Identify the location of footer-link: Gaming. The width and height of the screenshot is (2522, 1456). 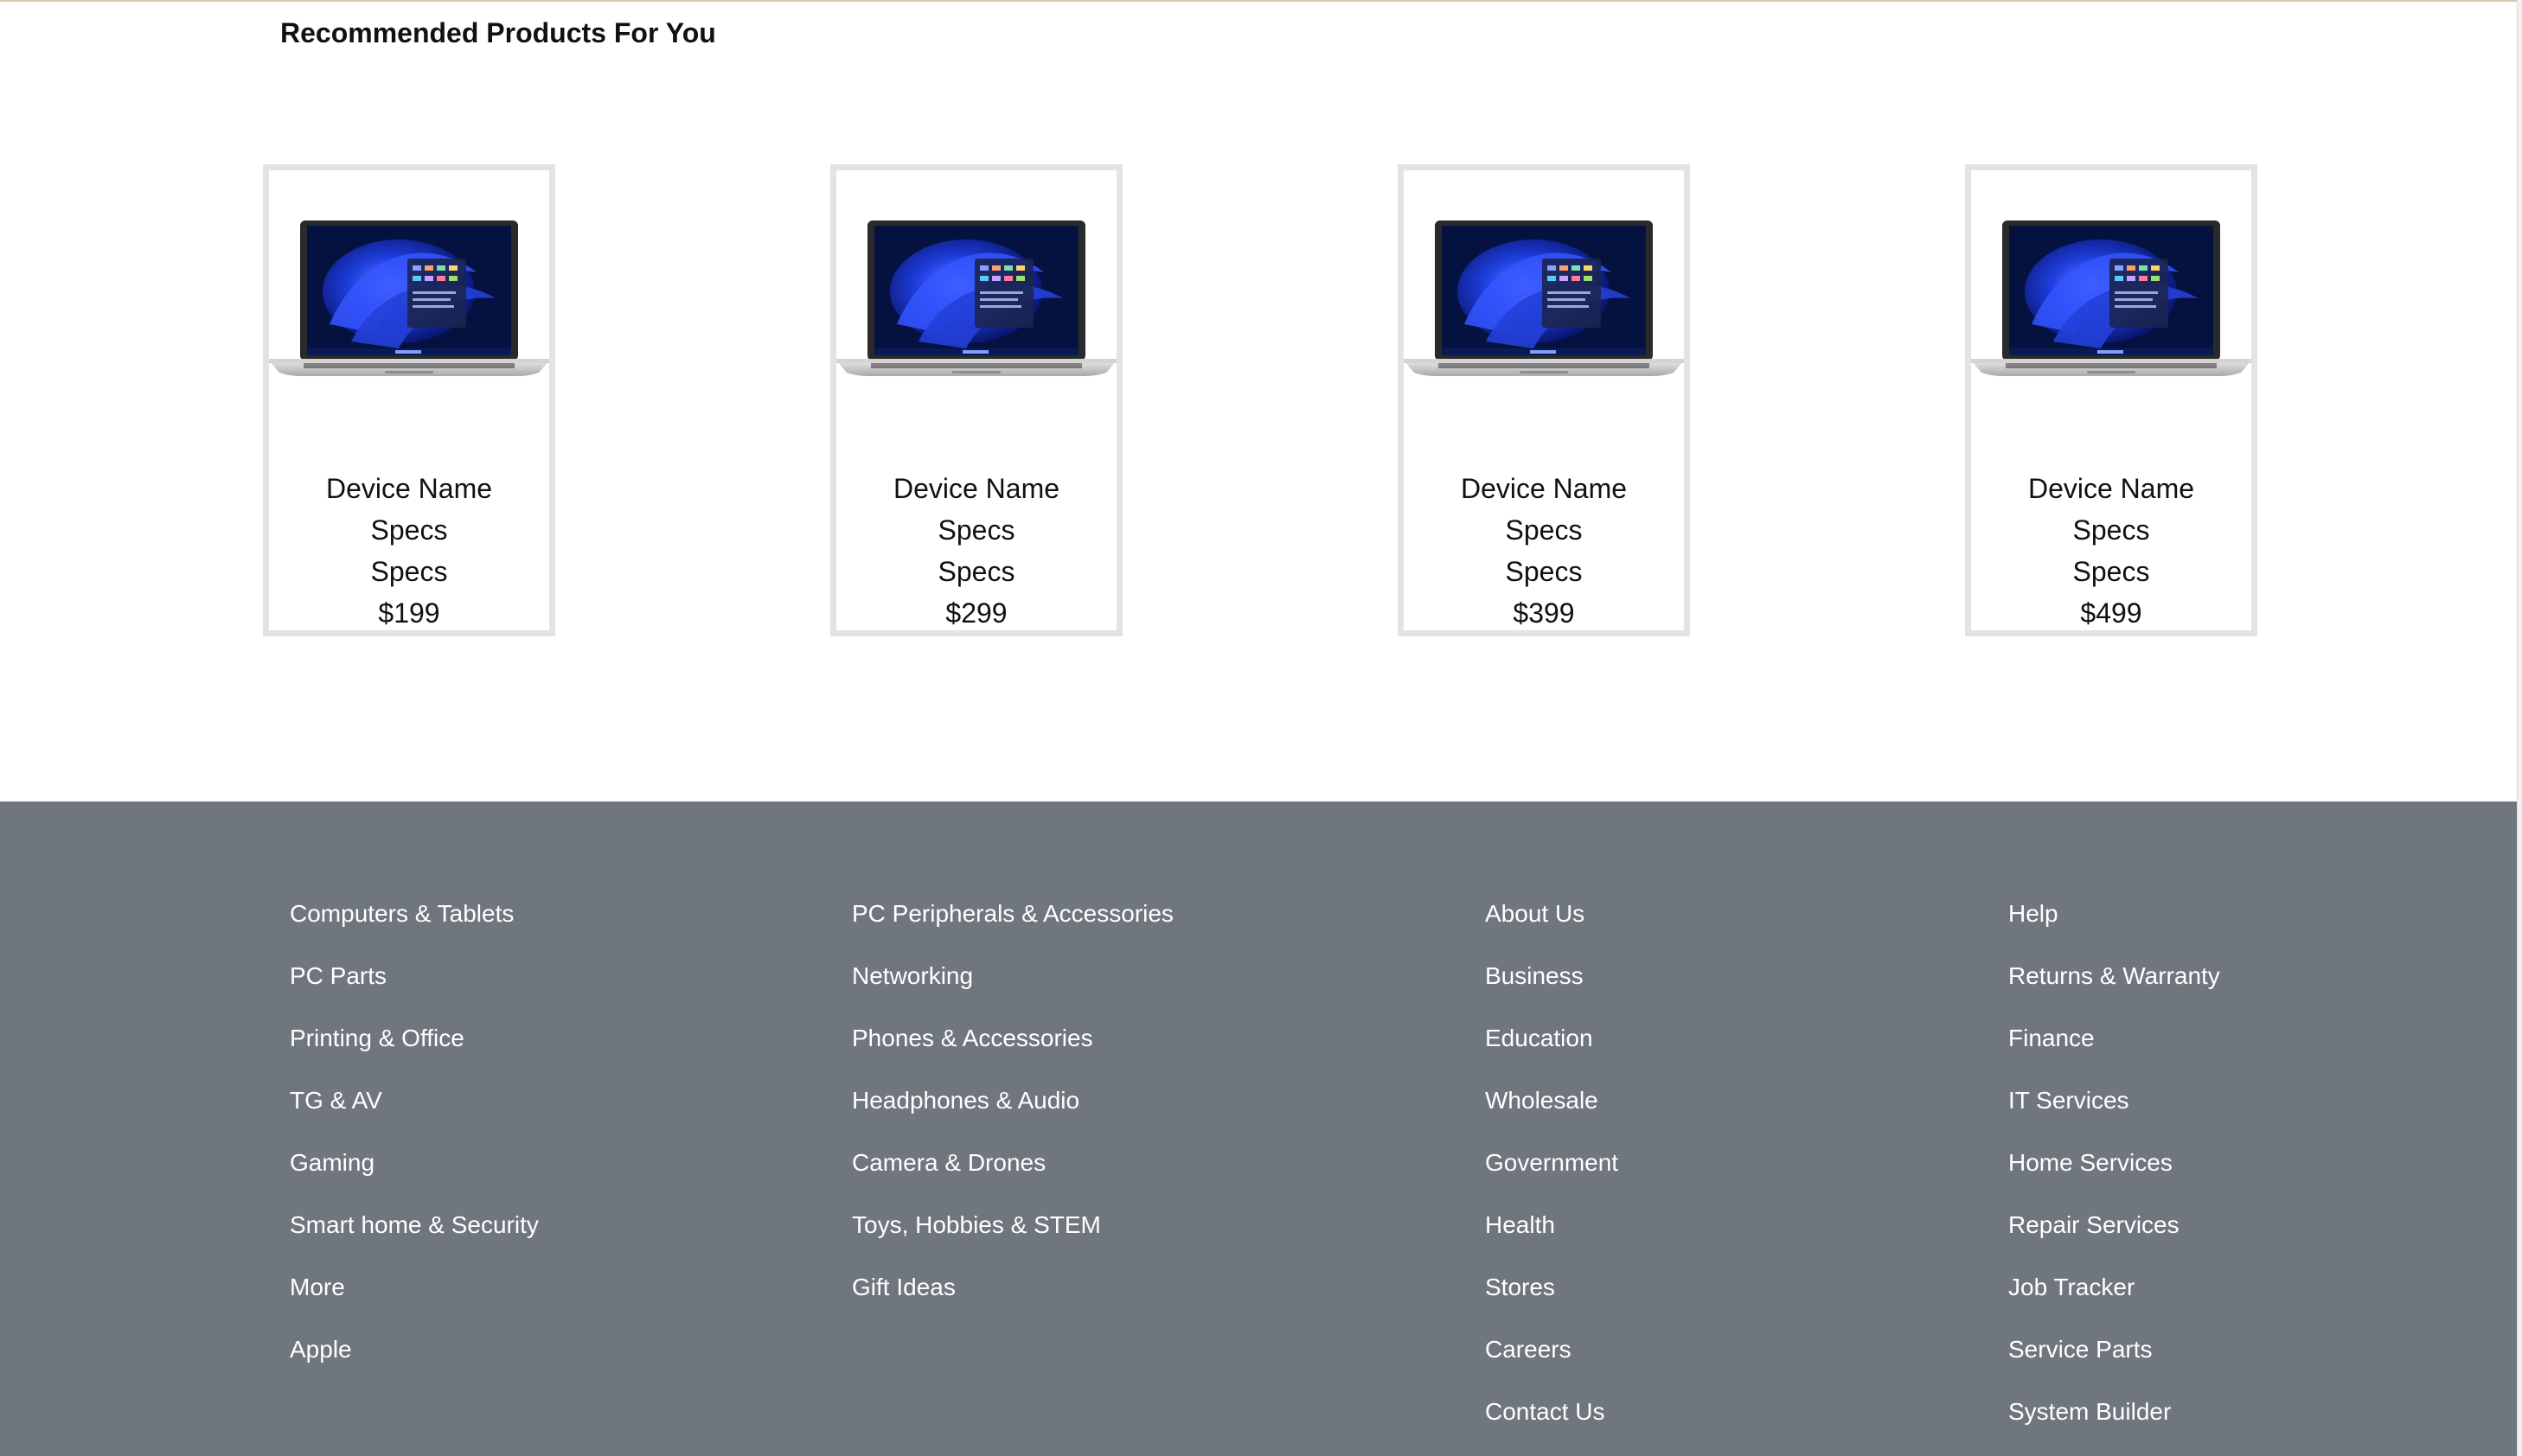
(414, 1177).